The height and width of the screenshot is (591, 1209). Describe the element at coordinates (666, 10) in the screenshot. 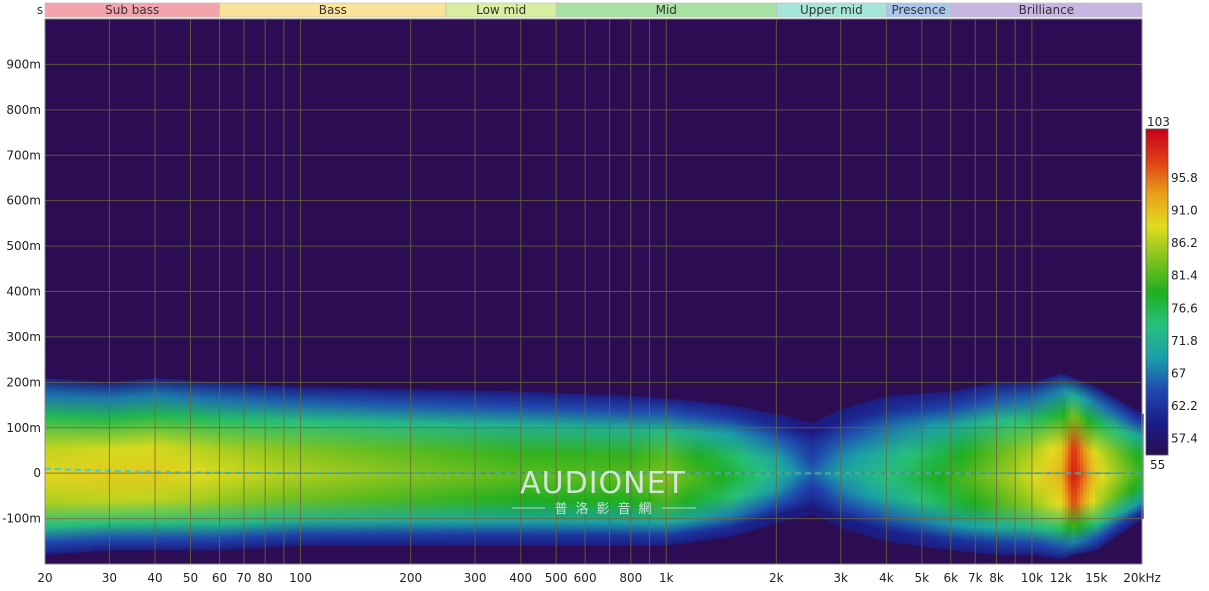

I see `band-label: Mid` at that location.